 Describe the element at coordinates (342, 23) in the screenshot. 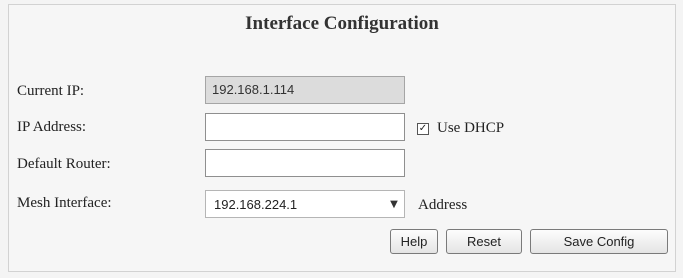

I see `page-title: Interface Configuration` at that location.